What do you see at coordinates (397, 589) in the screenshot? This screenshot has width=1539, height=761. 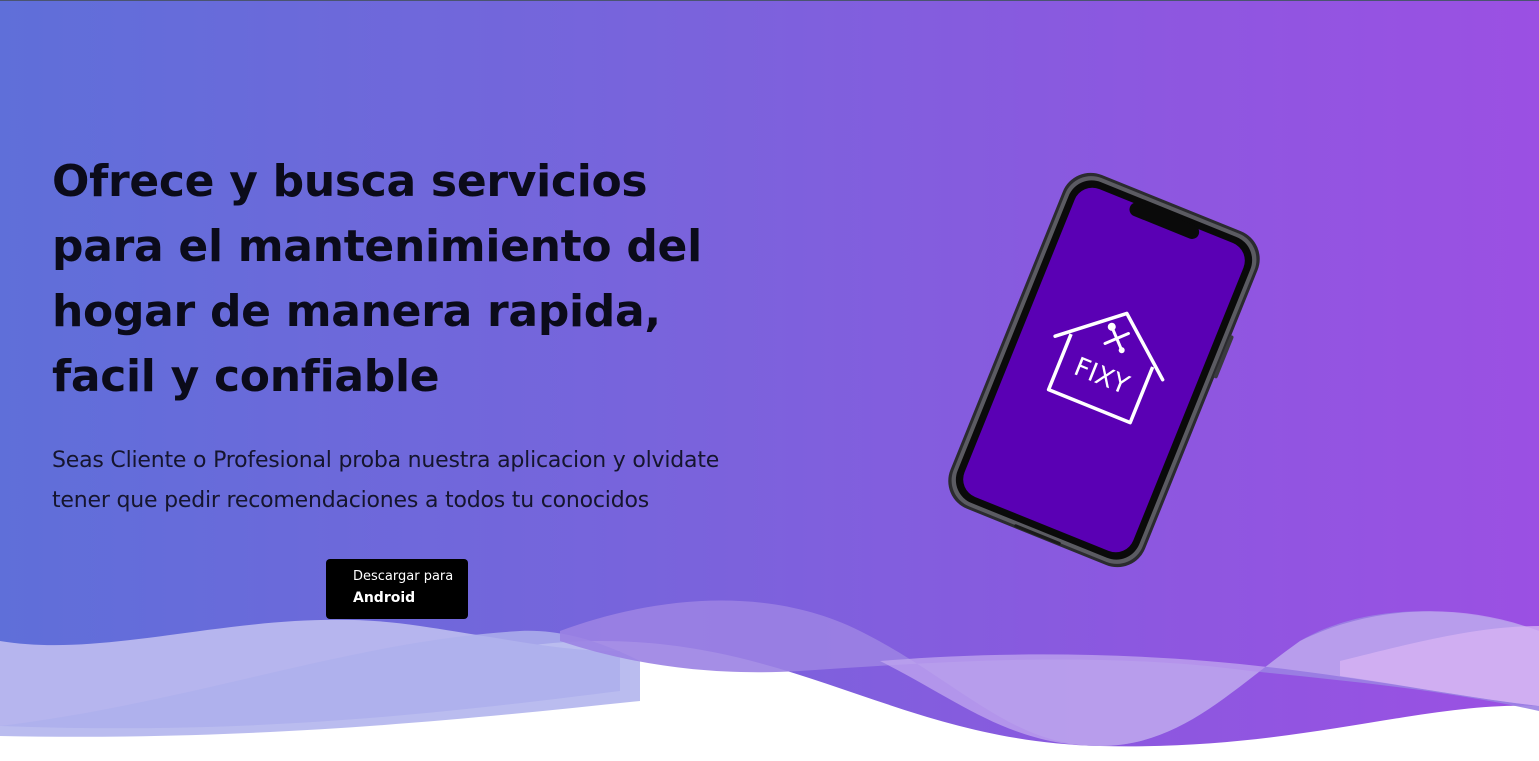 I see `download-android-button: Descargar para Android` at bounding box center [397, 589].